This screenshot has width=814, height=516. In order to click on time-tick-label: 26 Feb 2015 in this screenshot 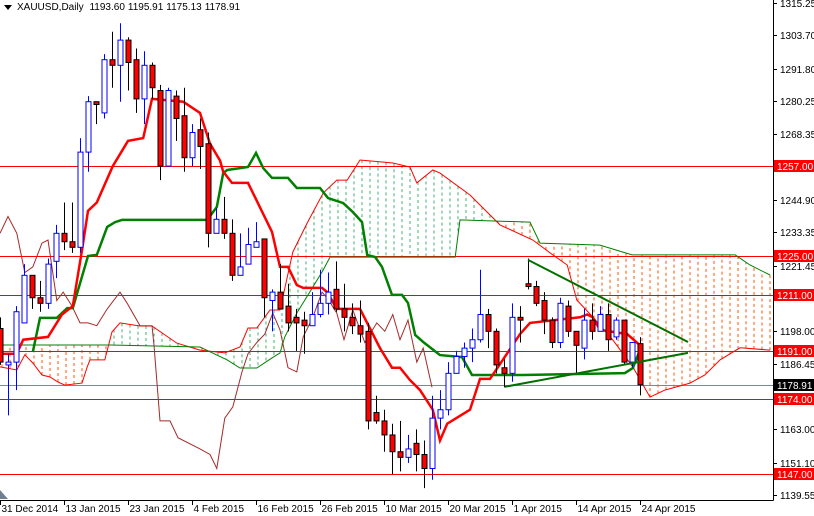, I will do `click(350, 509)`.